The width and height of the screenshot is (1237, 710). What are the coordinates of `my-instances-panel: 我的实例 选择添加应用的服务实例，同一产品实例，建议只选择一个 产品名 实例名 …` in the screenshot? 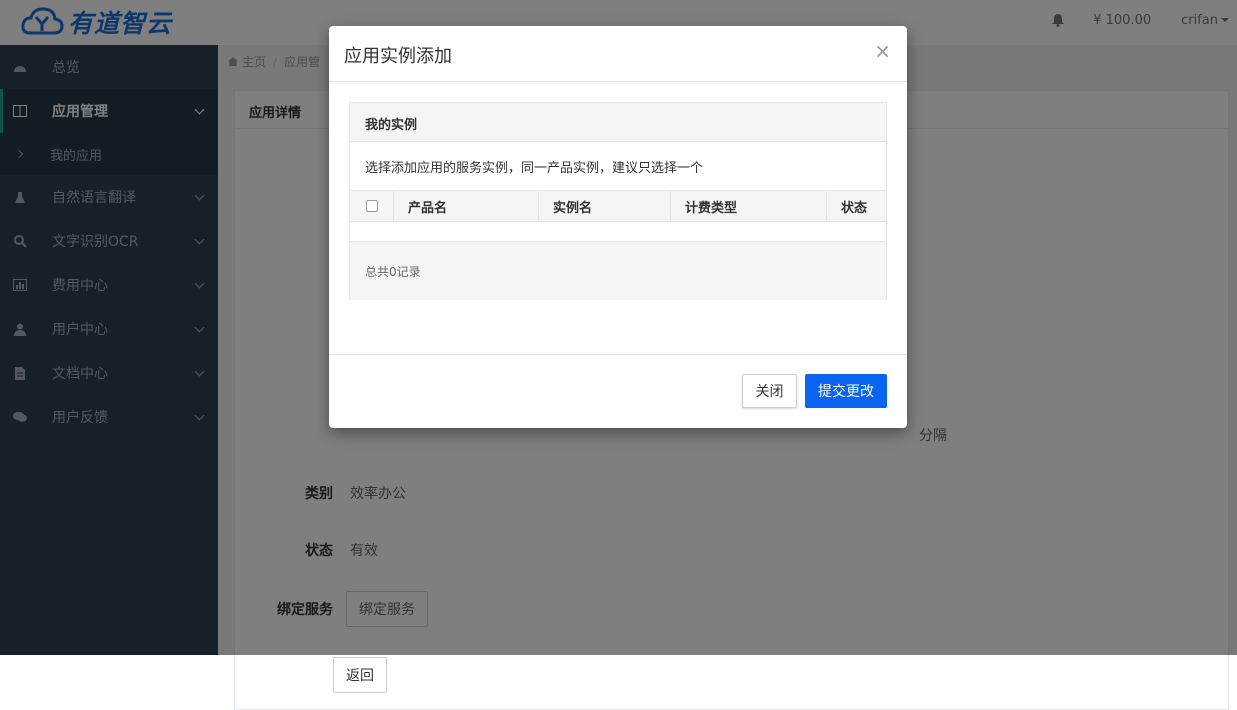 It's located at (618, 201).